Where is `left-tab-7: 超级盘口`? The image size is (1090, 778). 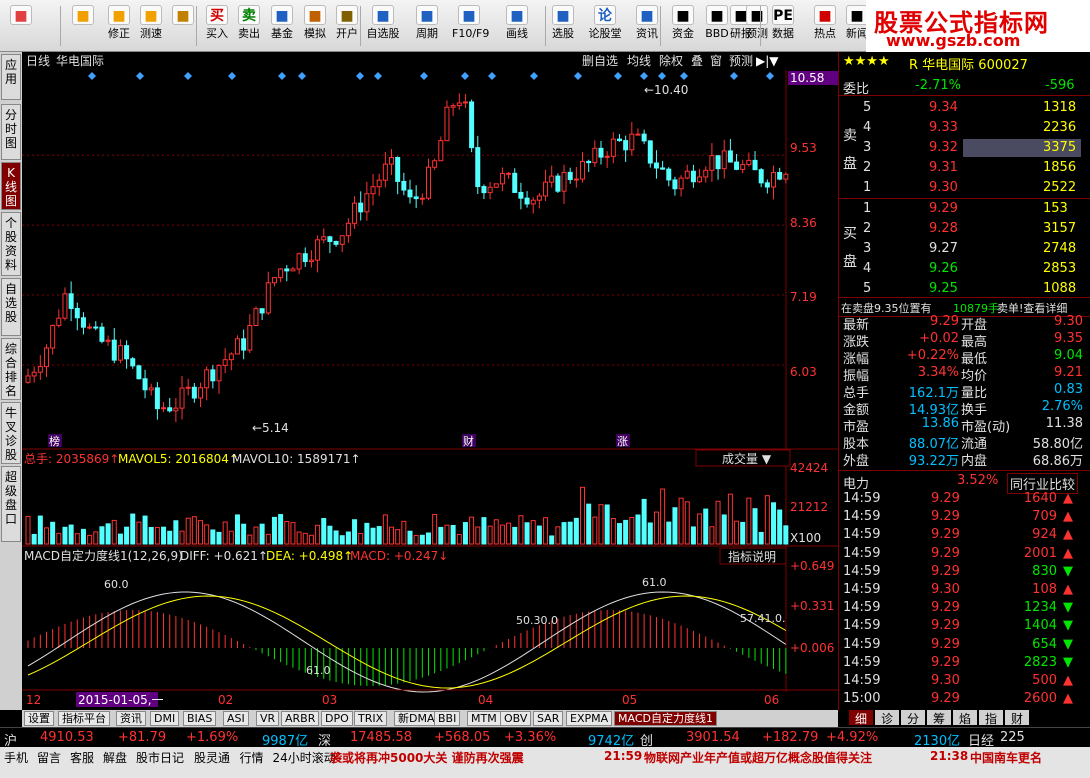
left-tab-7: 超级盘口 is located at coordinates (11, 504).